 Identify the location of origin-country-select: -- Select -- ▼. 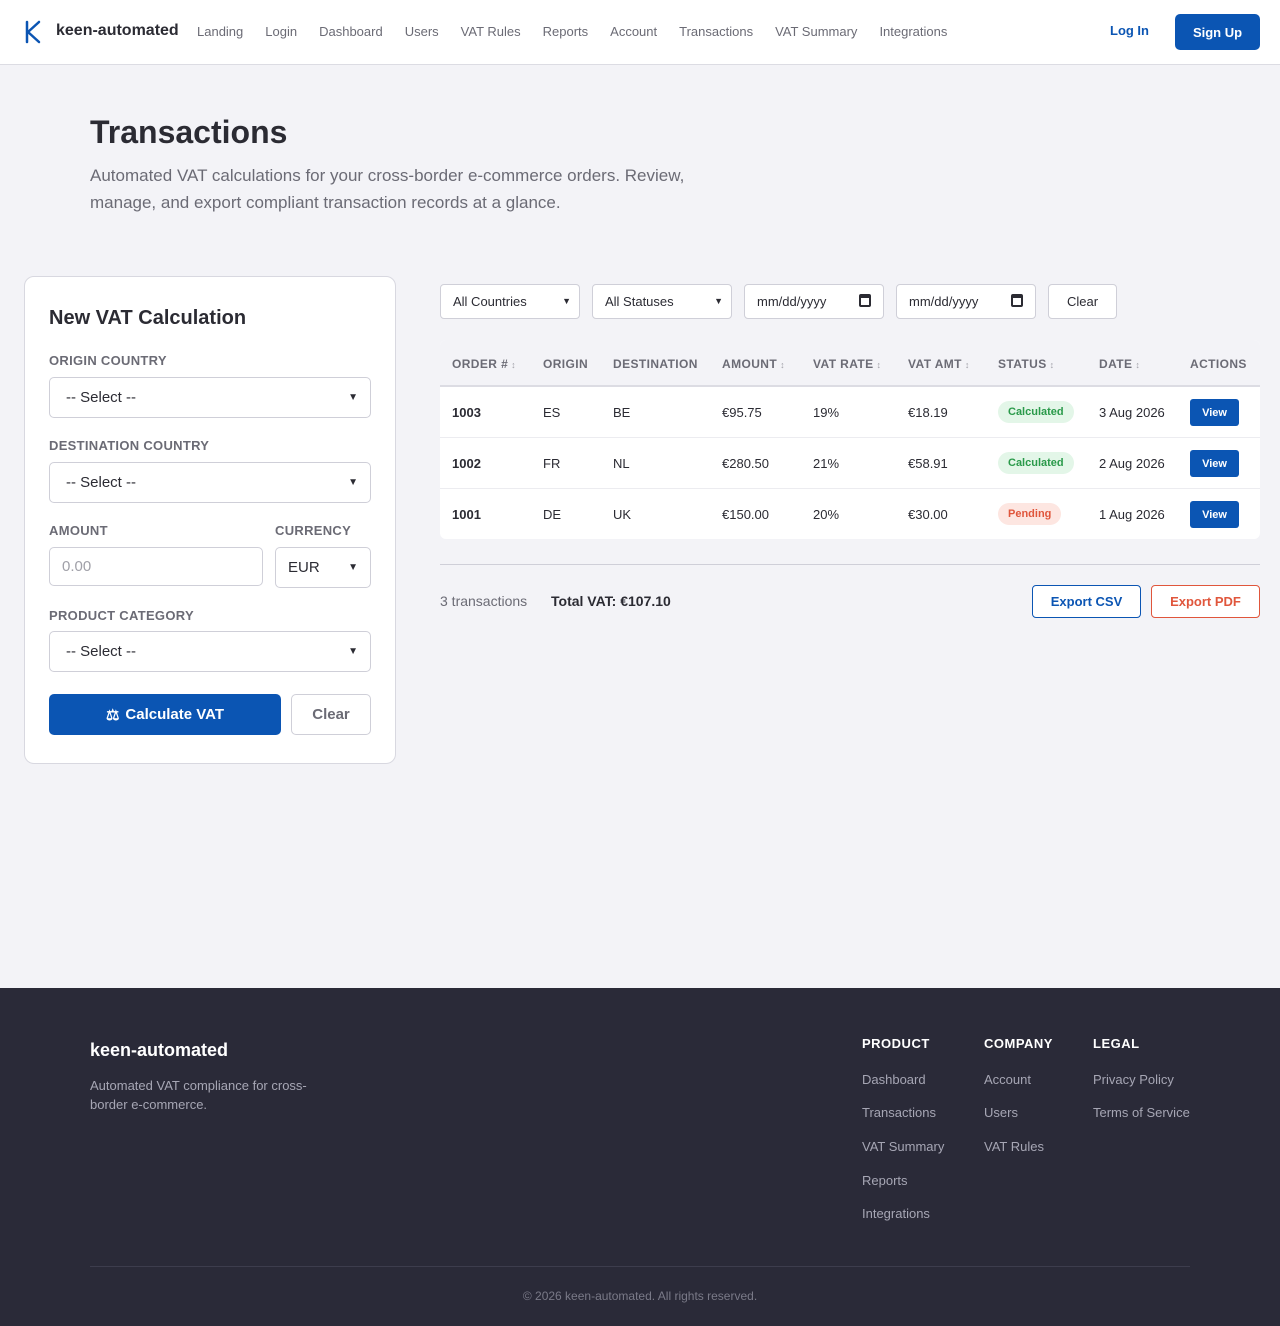
(210, 397).